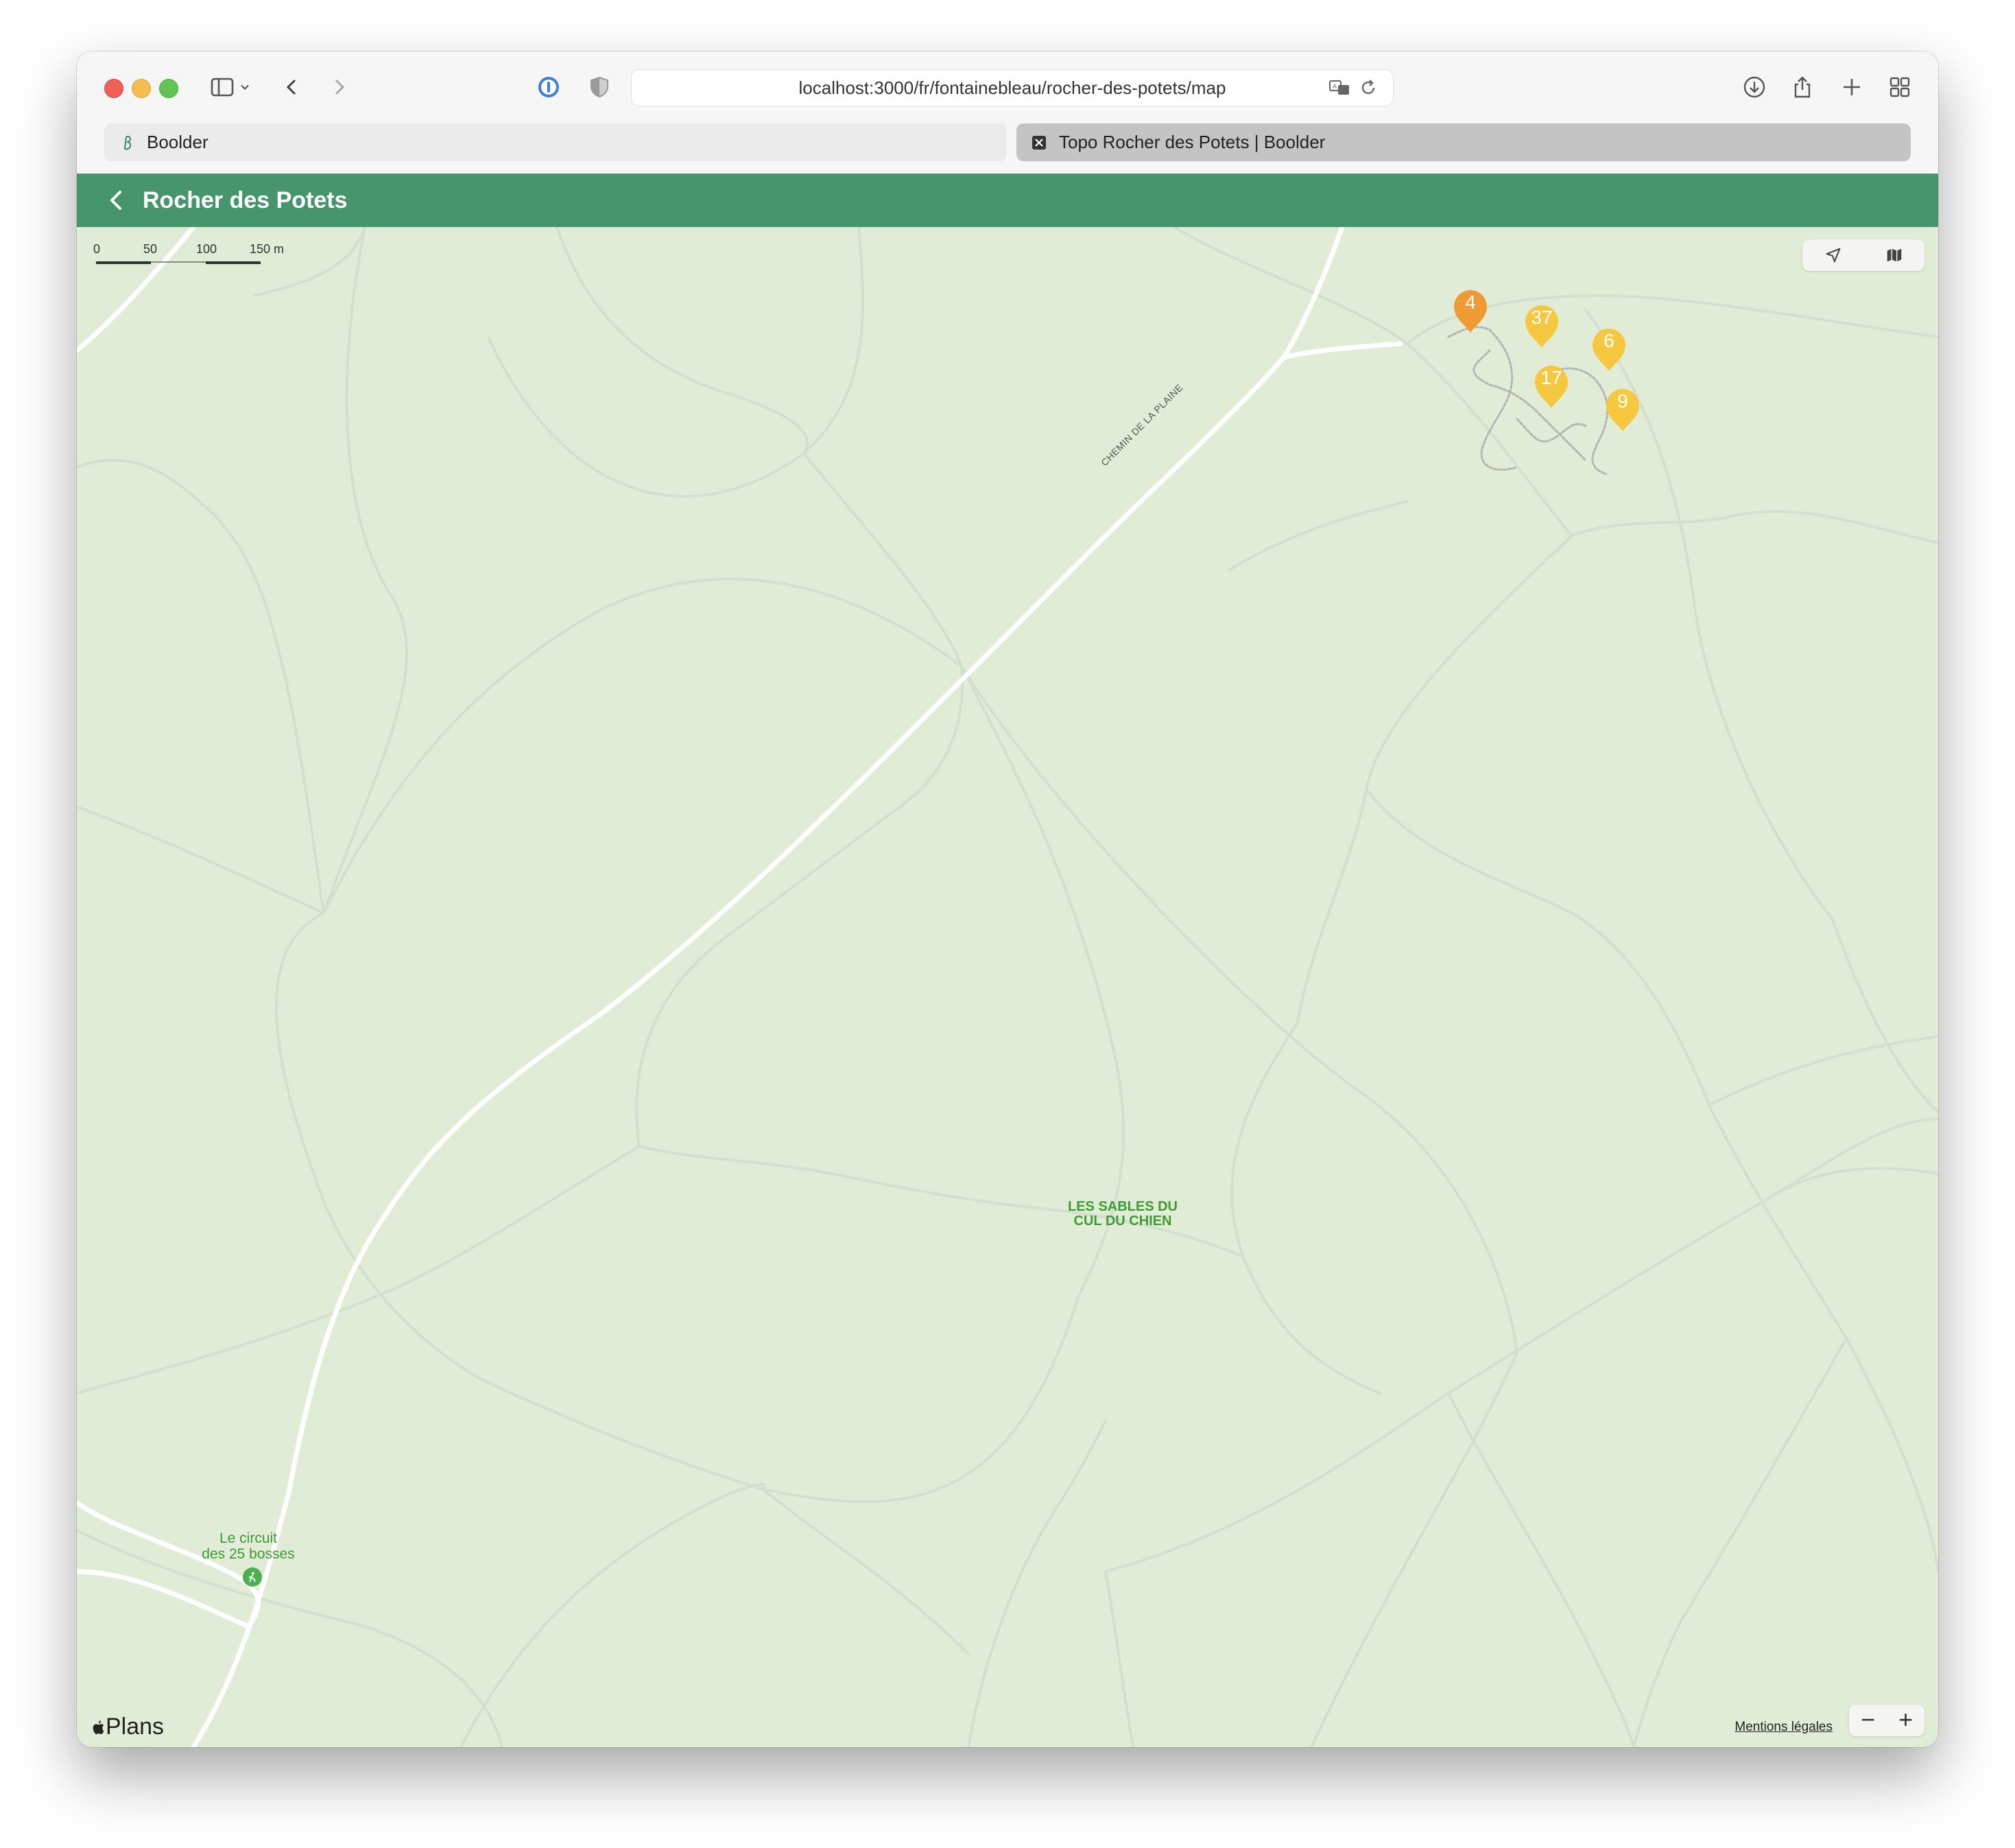 This screenshot has height=1848, width=2015. I want to click on trail-label: Le circuit des 25 bosses, so click(248, 1546).